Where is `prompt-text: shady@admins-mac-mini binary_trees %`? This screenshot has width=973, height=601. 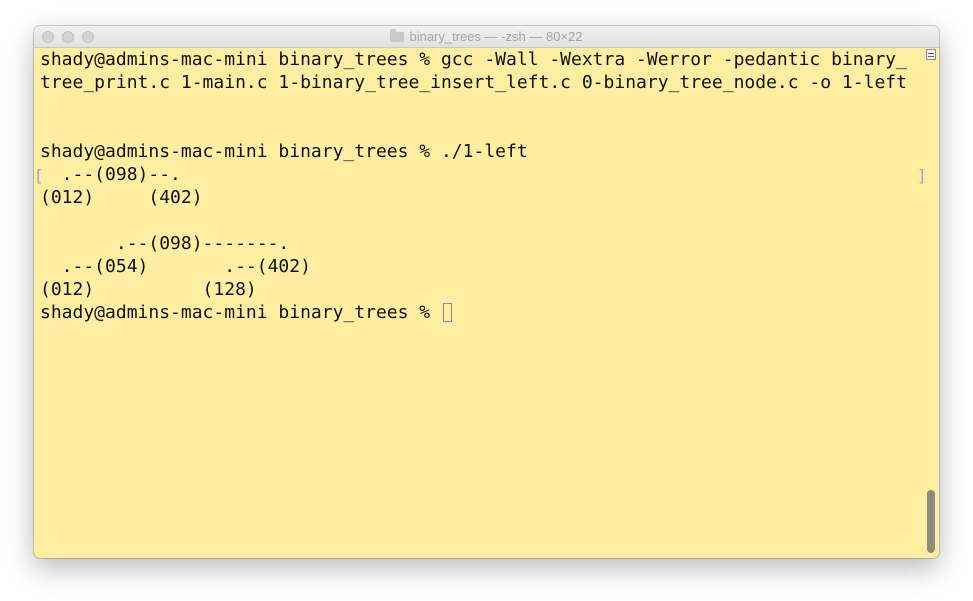 prompt-text: shady@admins-mac-mini binary_trees % is located at coordinates (240, 312).